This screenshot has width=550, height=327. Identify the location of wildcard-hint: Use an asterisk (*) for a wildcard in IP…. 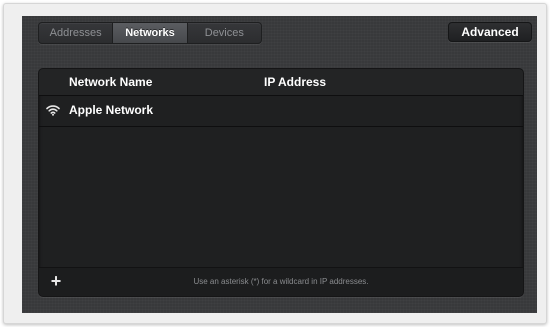
(281, 281).